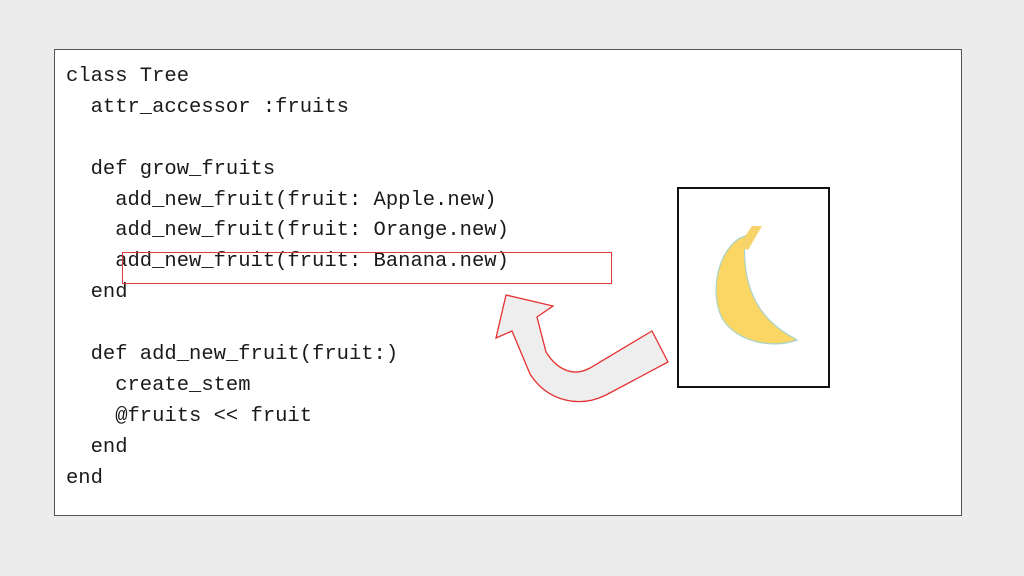  What do you see at coordinates (757, 285) in the screenshot?
I see `banana-icon` at bounding box center [757, 285].